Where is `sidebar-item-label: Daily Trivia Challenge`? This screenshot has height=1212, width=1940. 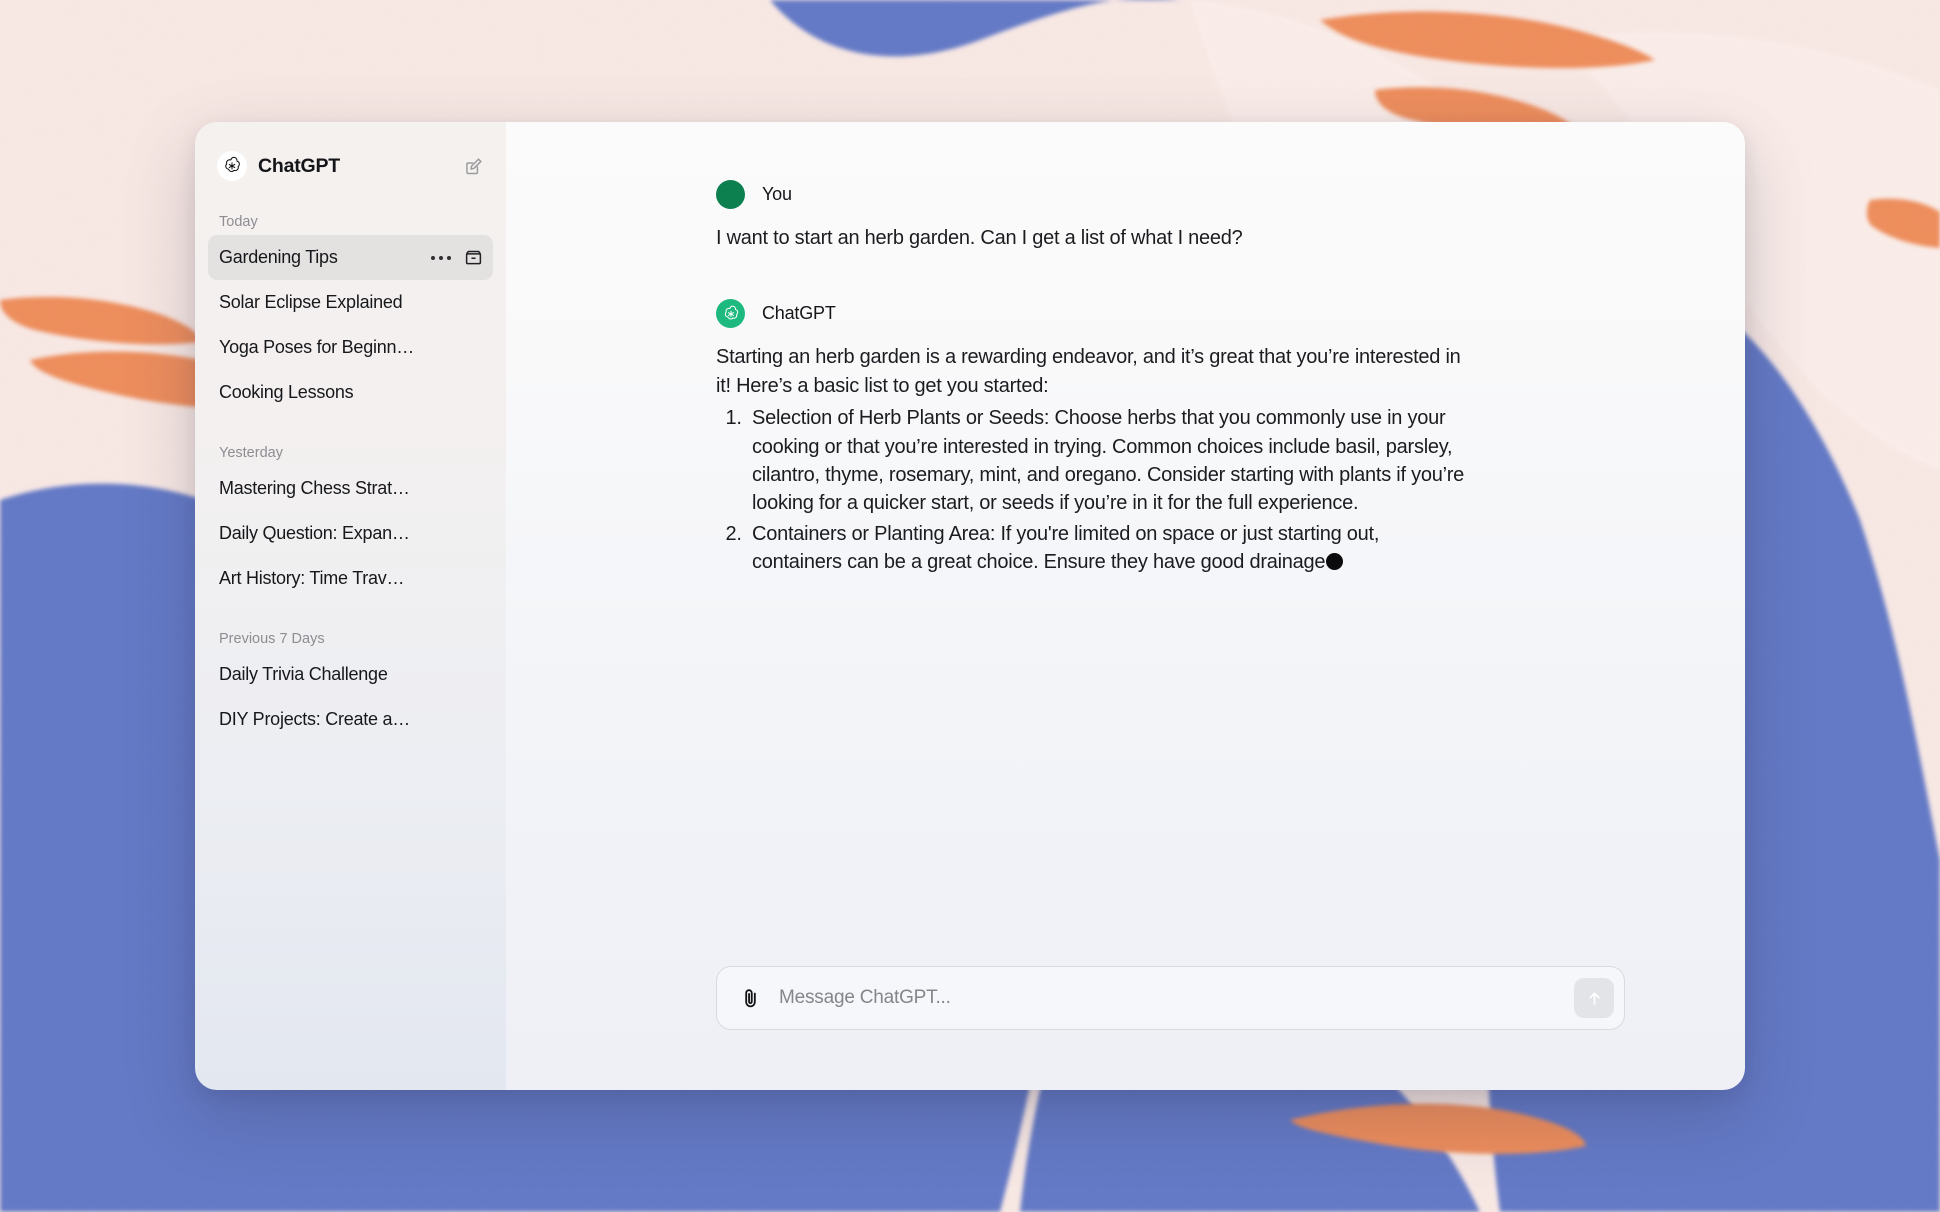
sidebar-item-label: Daily Trivia Challenge is located at coordinates (303, 674).